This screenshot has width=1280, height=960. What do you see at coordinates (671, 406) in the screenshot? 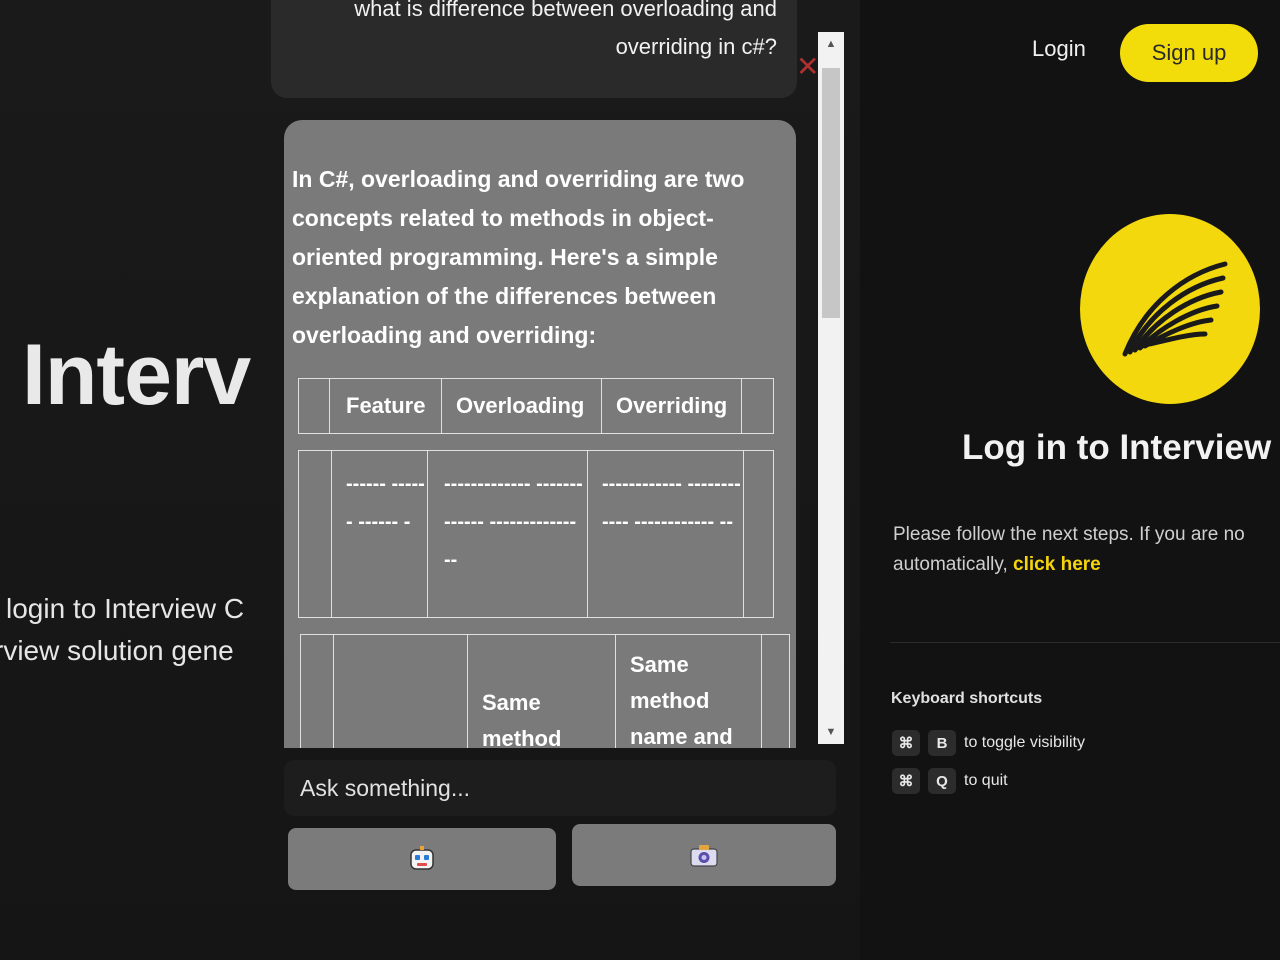
I see `header-overriding: Overriding` at bounding box center [671, 406].